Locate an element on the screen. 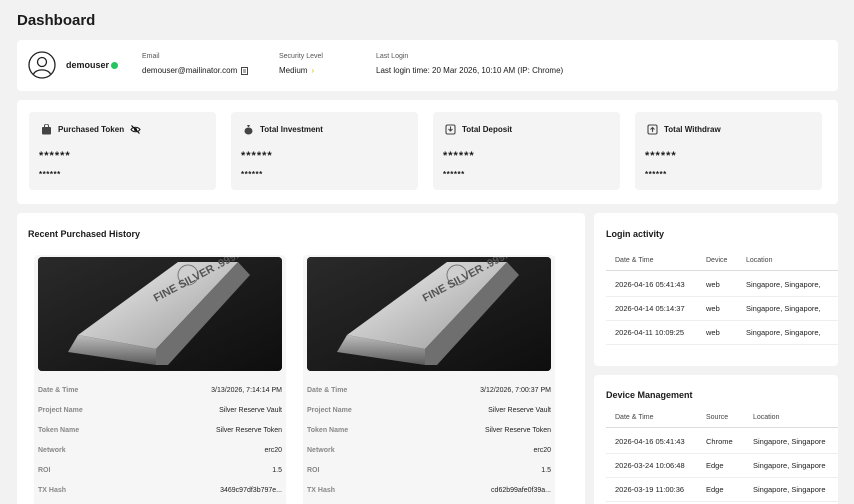  deposit-icon is located at coordinates (450, 129).